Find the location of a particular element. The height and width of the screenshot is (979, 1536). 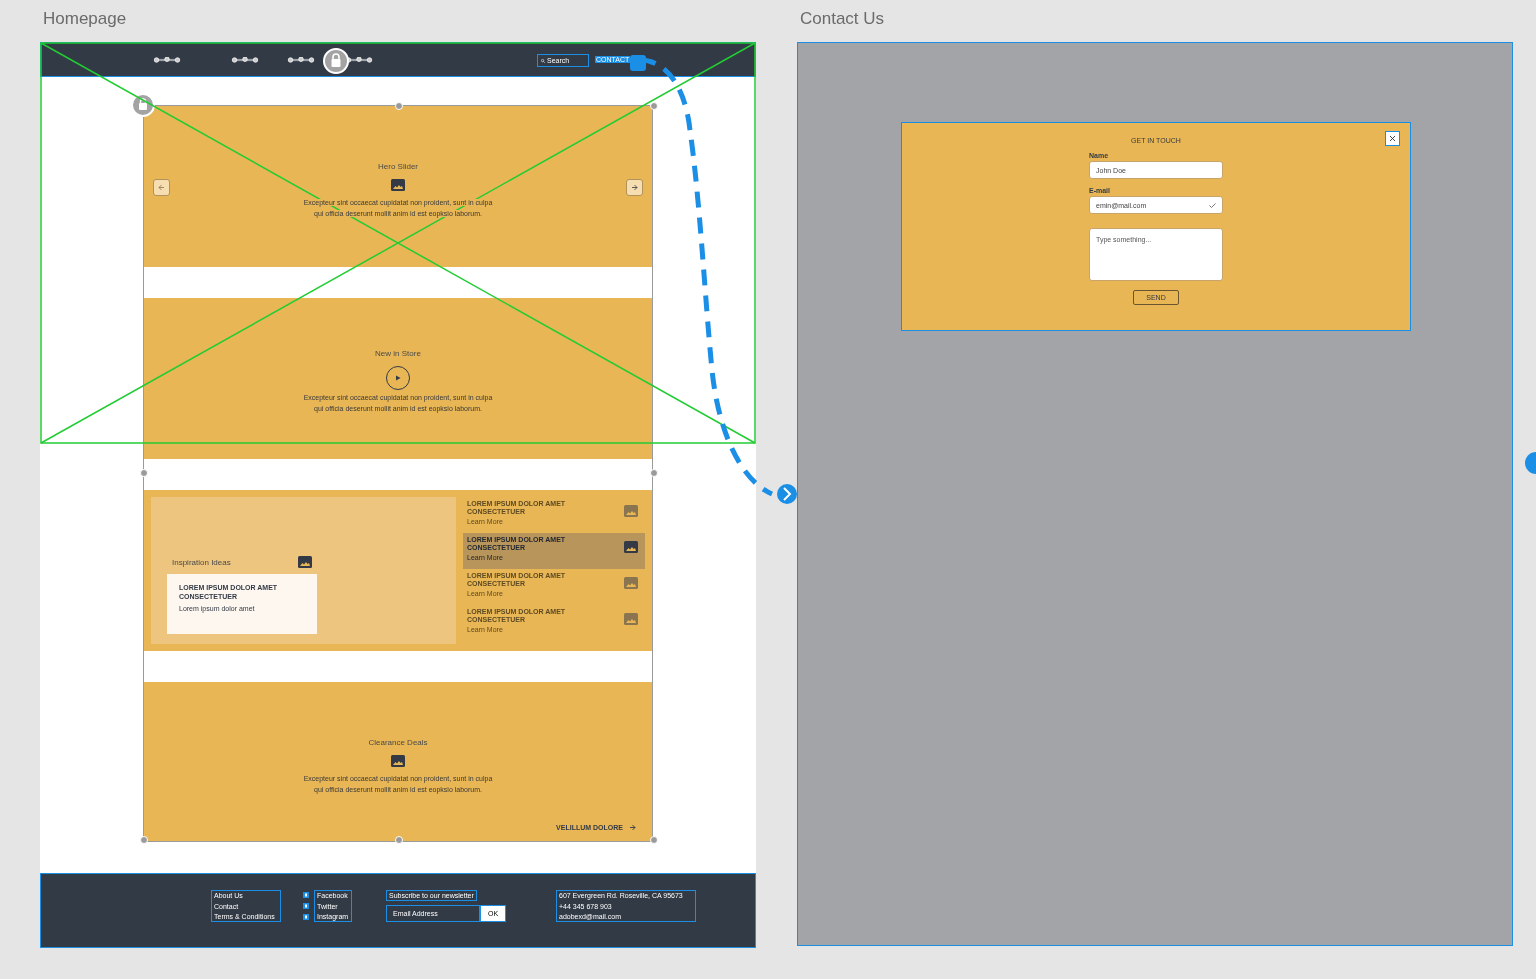

close-icon is located at coordinates (1392, 138).